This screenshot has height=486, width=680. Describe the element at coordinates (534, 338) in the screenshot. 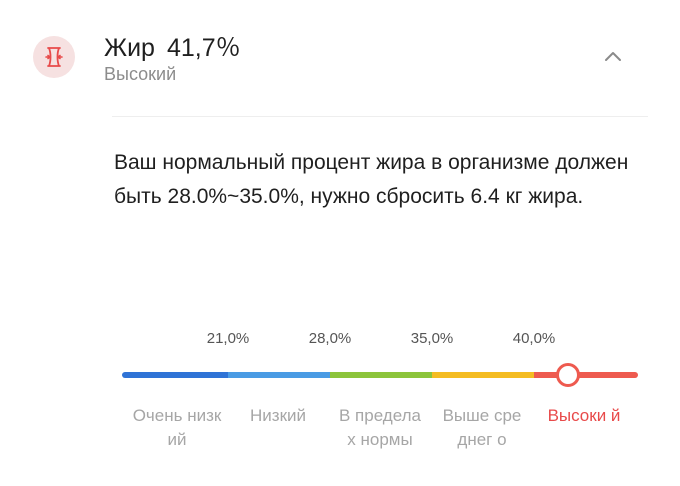

I see `scale-tick: 40,0%` at that location.